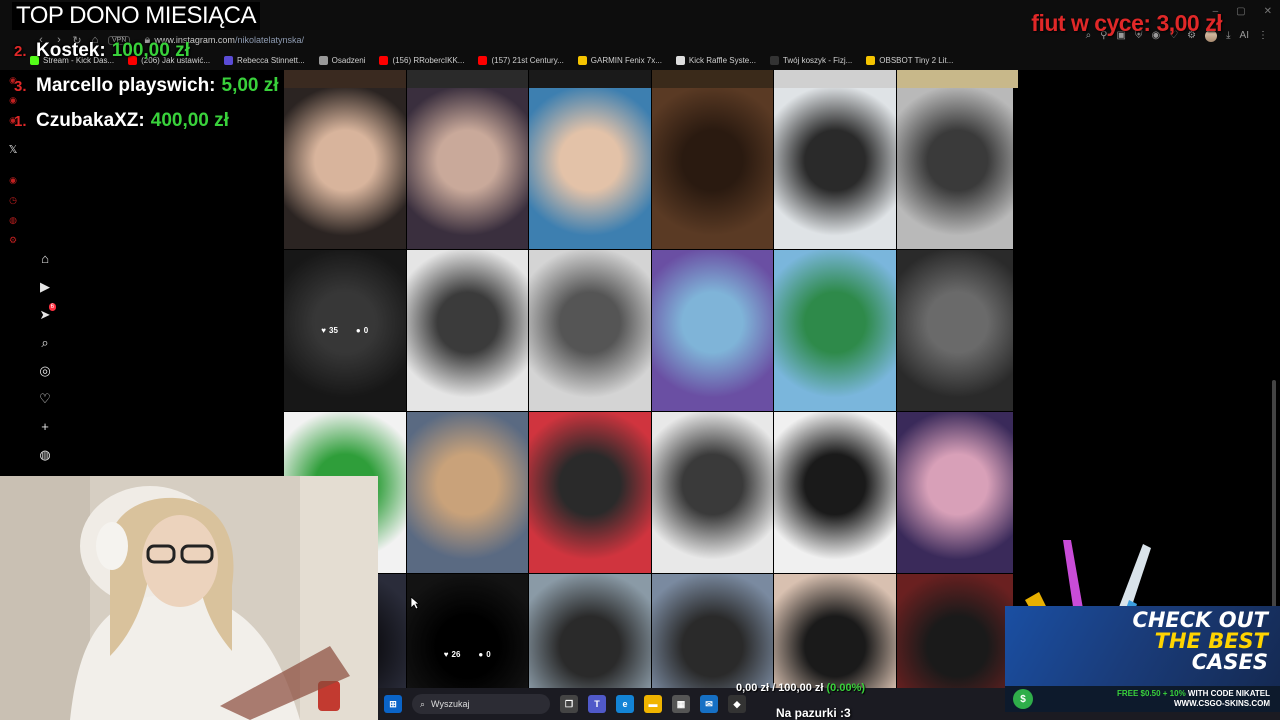 The height and width of the screenshot is (720, 1280). What do you see at coordinates (481, 704) in the screenshot?
I see `taskbar-search: ⌕ Wyszukaj` at bounding box center [481, 704].